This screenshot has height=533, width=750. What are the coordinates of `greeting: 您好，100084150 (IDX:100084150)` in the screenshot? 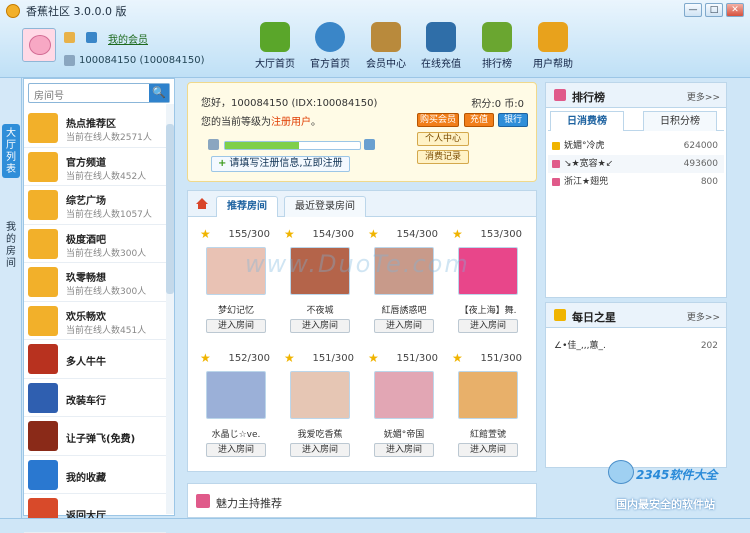 It's located at (289, 103).